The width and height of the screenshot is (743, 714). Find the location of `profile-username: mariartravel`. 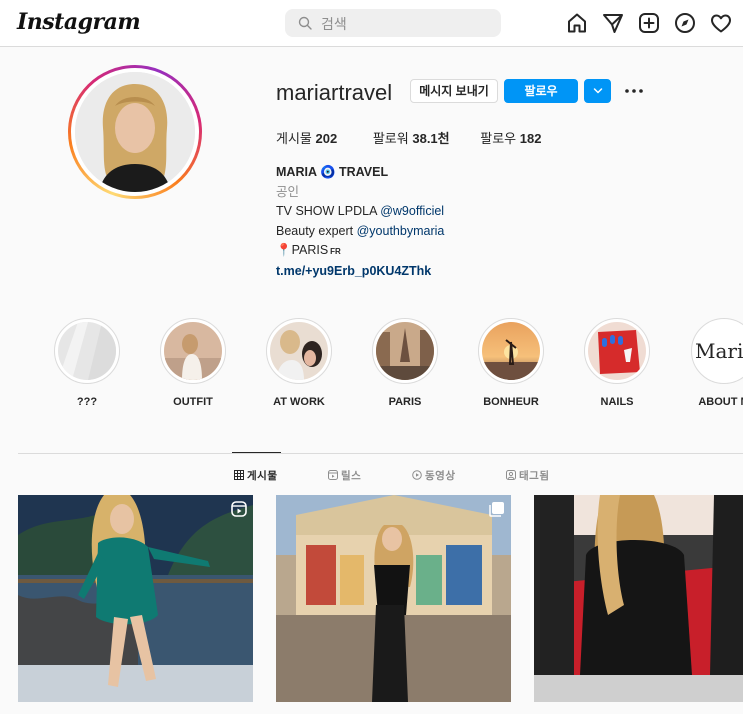

profile-username: mariartravel is located at coordinates (334, 92).